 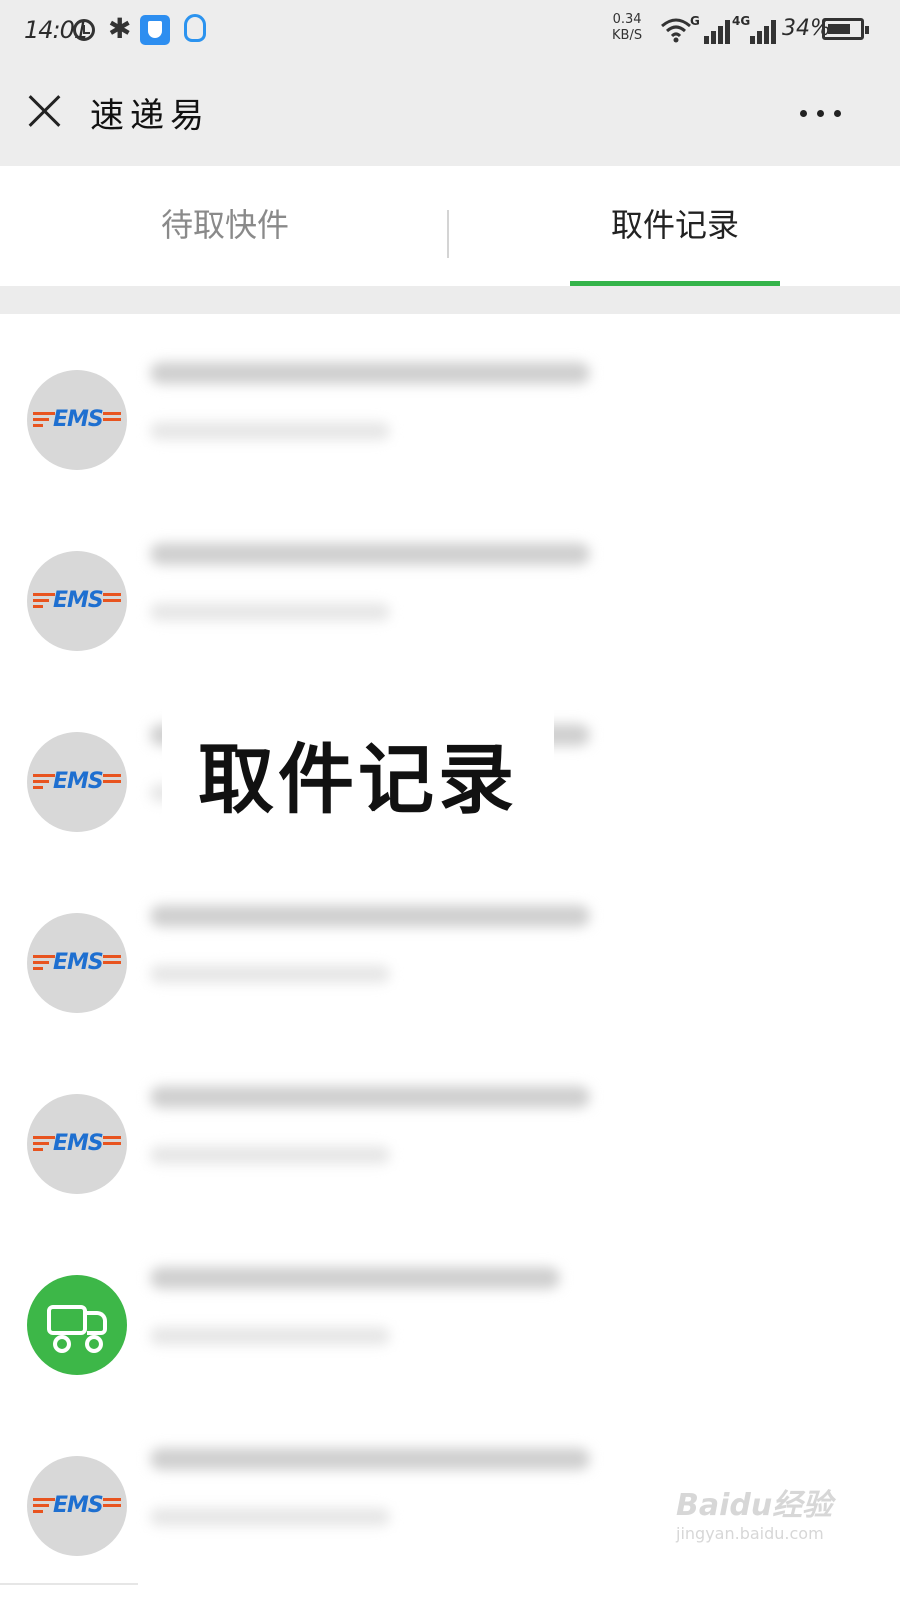 What do you see at coordinates (84, 30) in the screenshot?
I see `alarm-icon` at bounding box center [84, 30].